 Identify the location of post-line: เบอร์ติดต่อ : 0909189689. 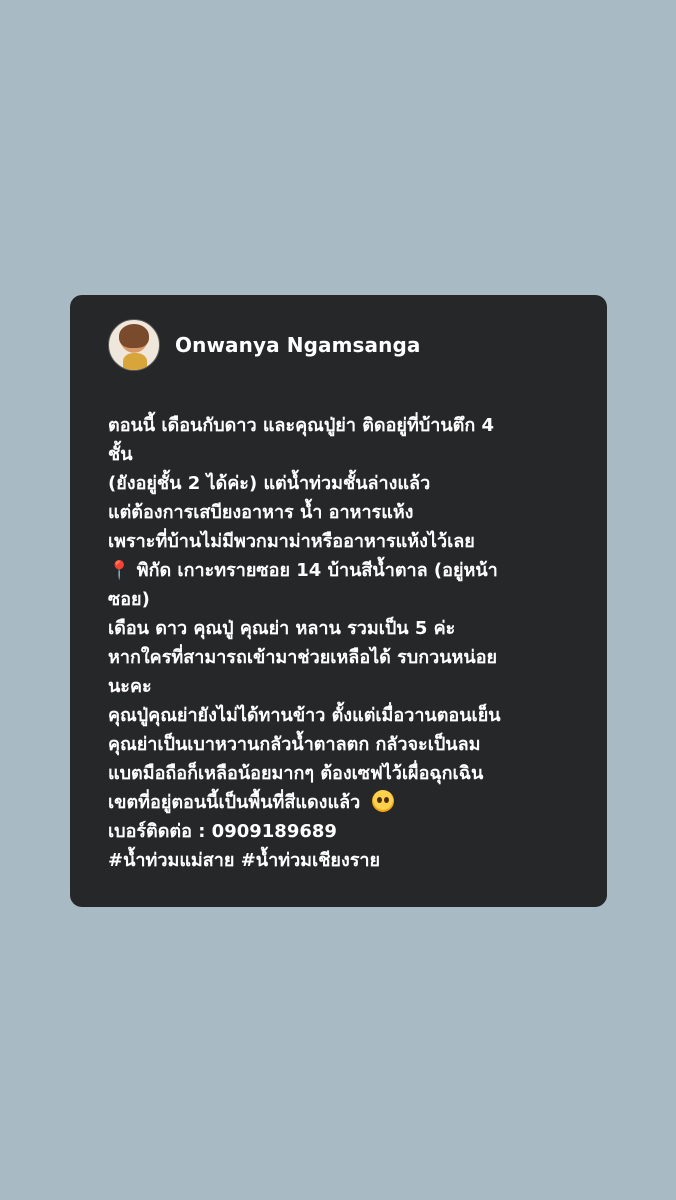
(222, 831).